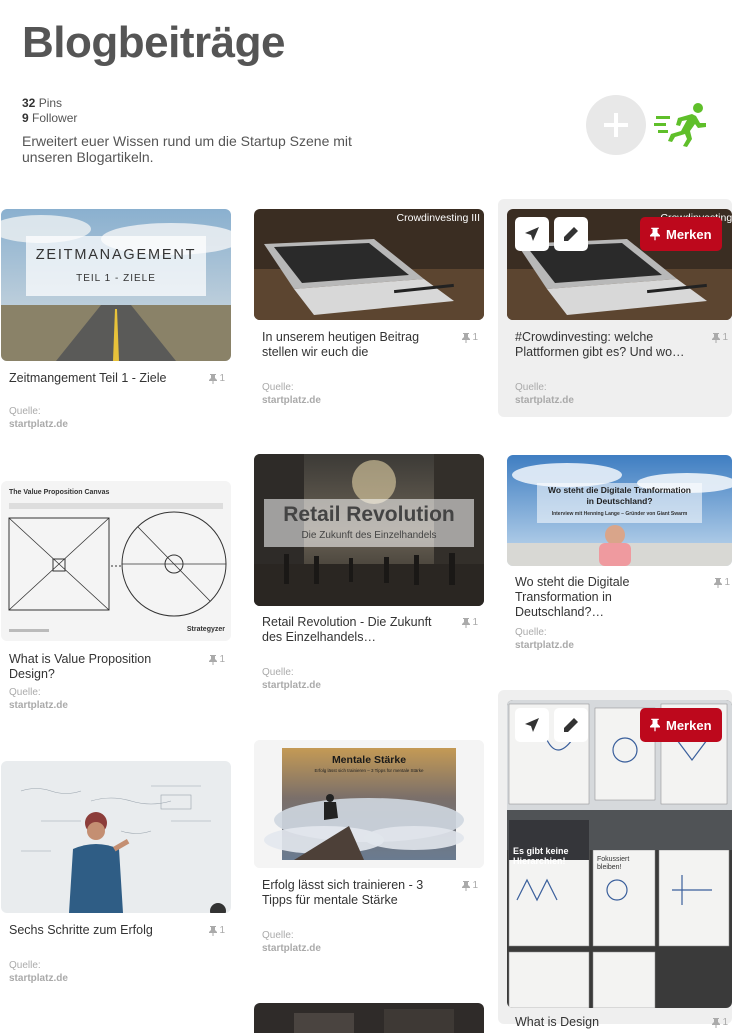 This screenshot has width=732, height=1033. I want to click on board-stats: 32 Pins 9 Follower, so click(49, 111).